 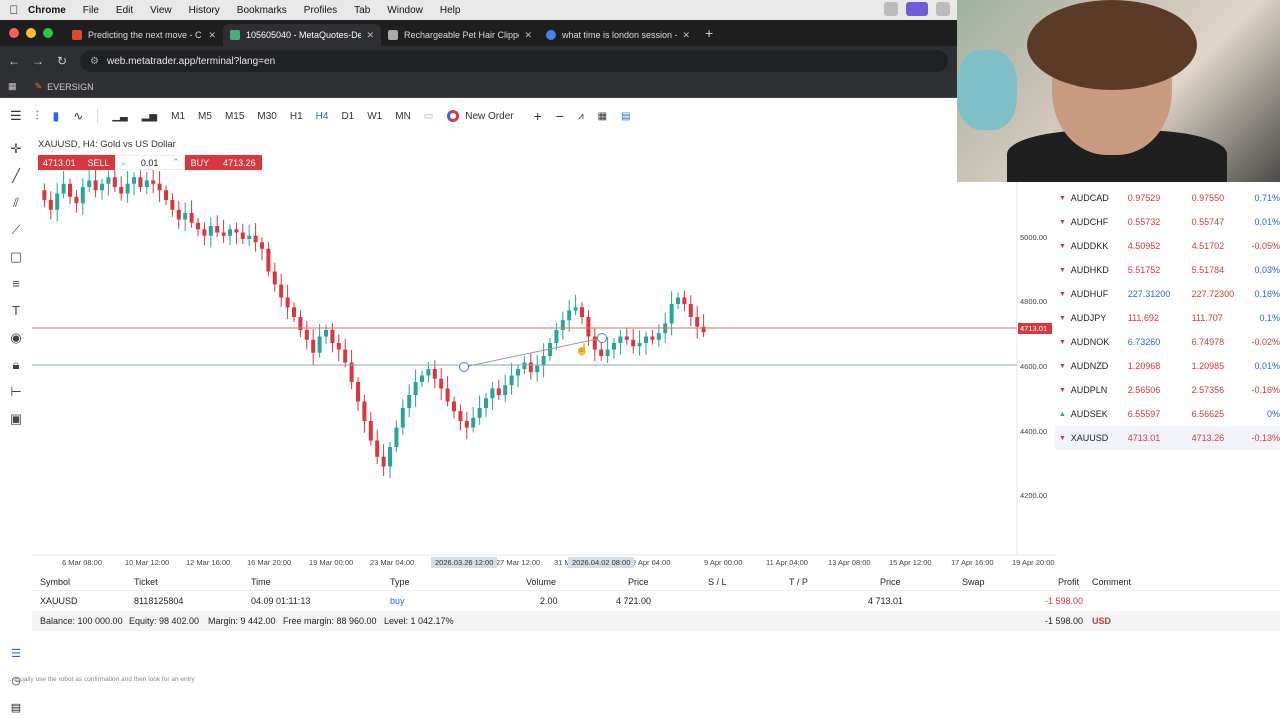 What do you see at coordinates (362, 10) in the screenshot?
I see `menu-tab: Tab` at bounding box center [362, 10].